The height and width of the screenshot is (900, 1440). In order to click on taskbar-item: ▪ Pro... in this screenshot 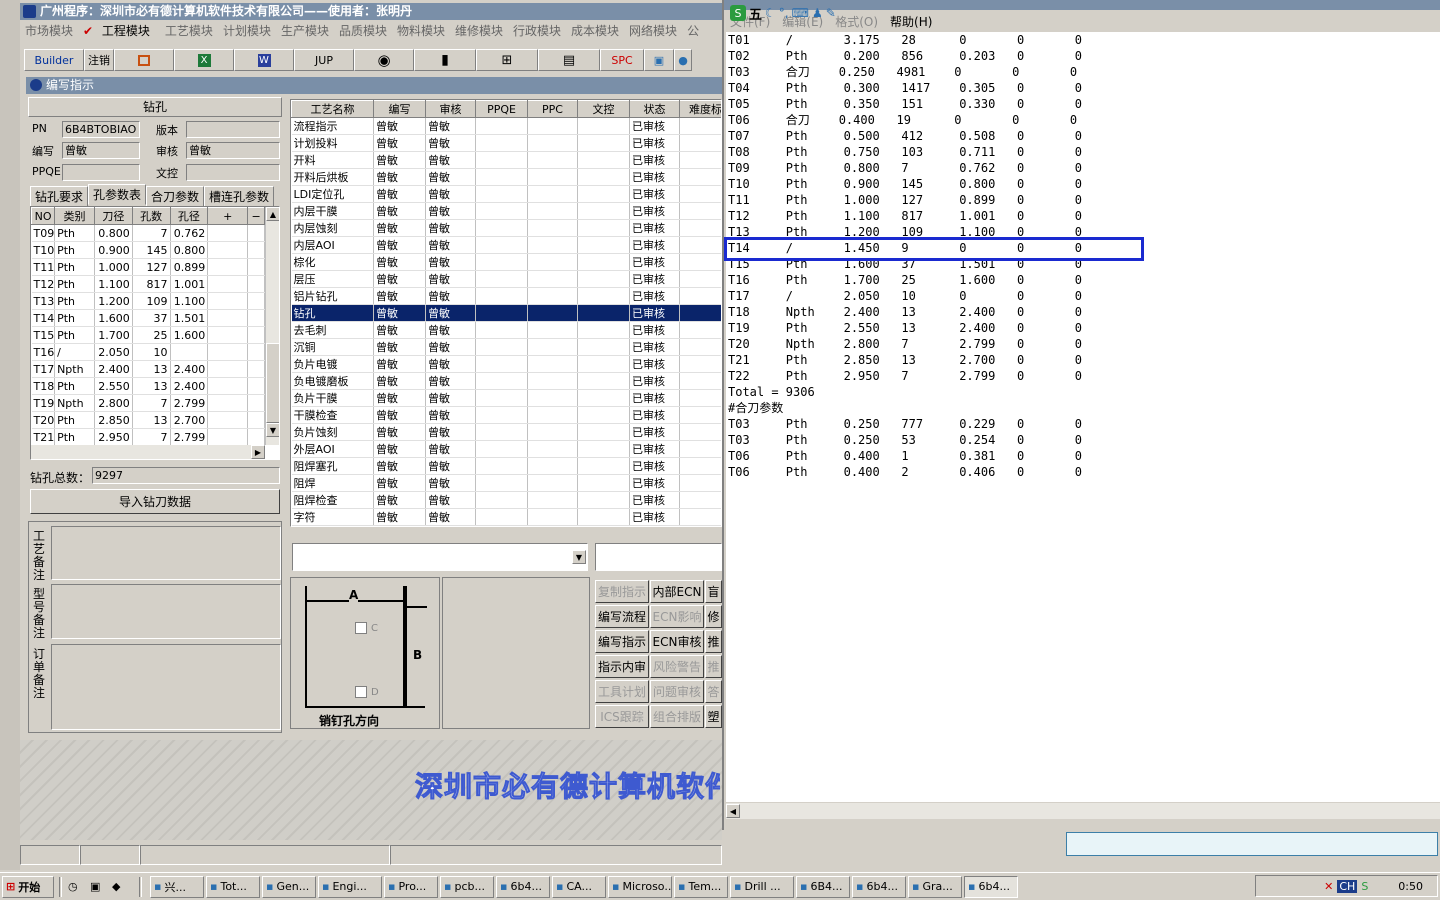, I will do `click(411, 886)`.